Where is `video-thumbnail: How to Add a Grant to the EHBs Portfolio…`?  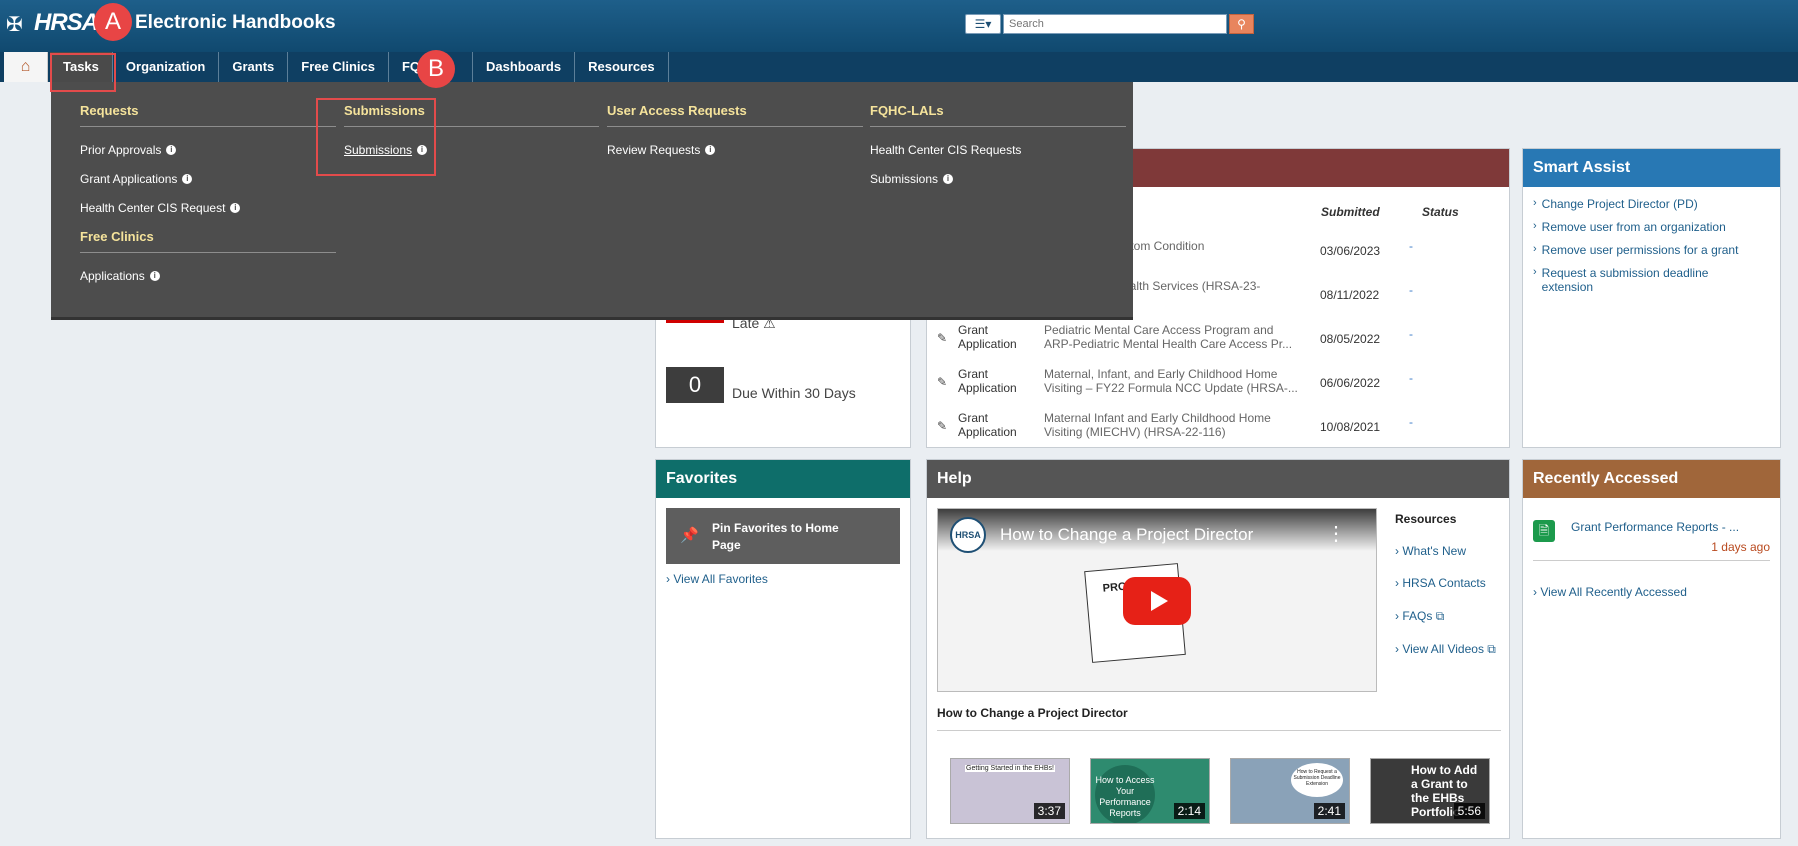 video-thumbnail: How to Add a Grant to the EHBs Portfolio… is located at coordinates (1430, 791).